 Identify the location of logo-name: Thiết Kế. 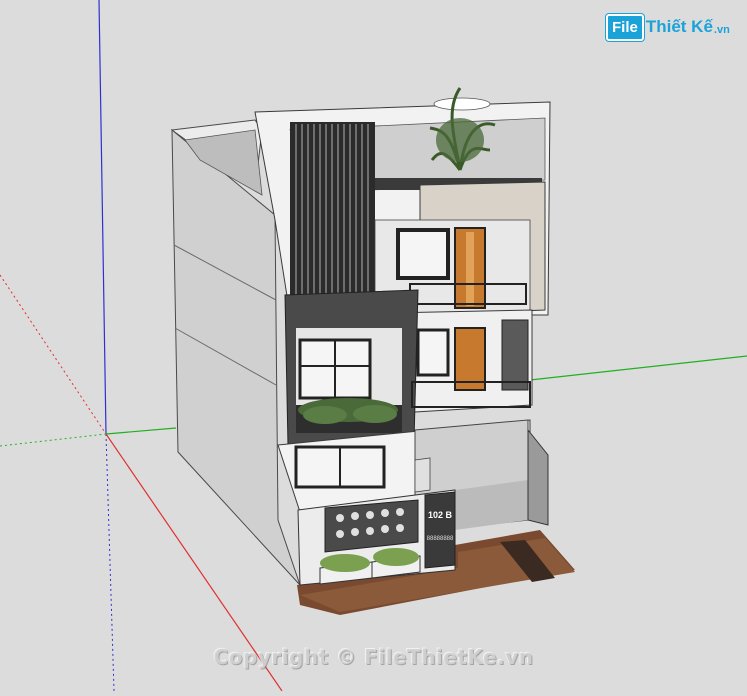
(679, 26).